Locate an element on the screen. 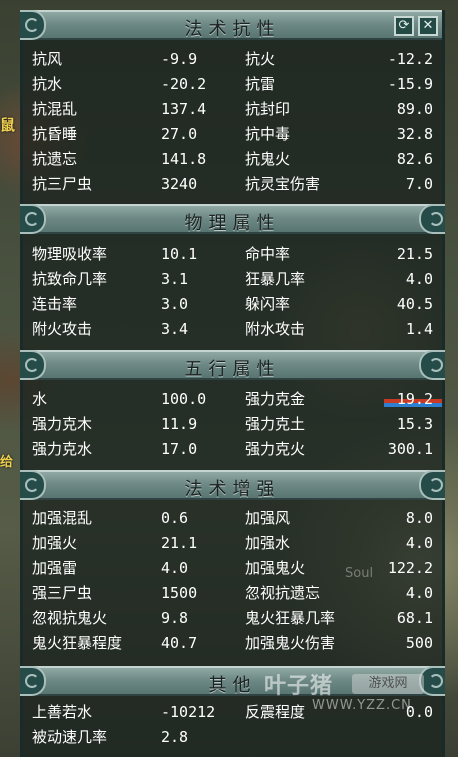  section-title: 法术增强 is located at coordinates (232, 489).